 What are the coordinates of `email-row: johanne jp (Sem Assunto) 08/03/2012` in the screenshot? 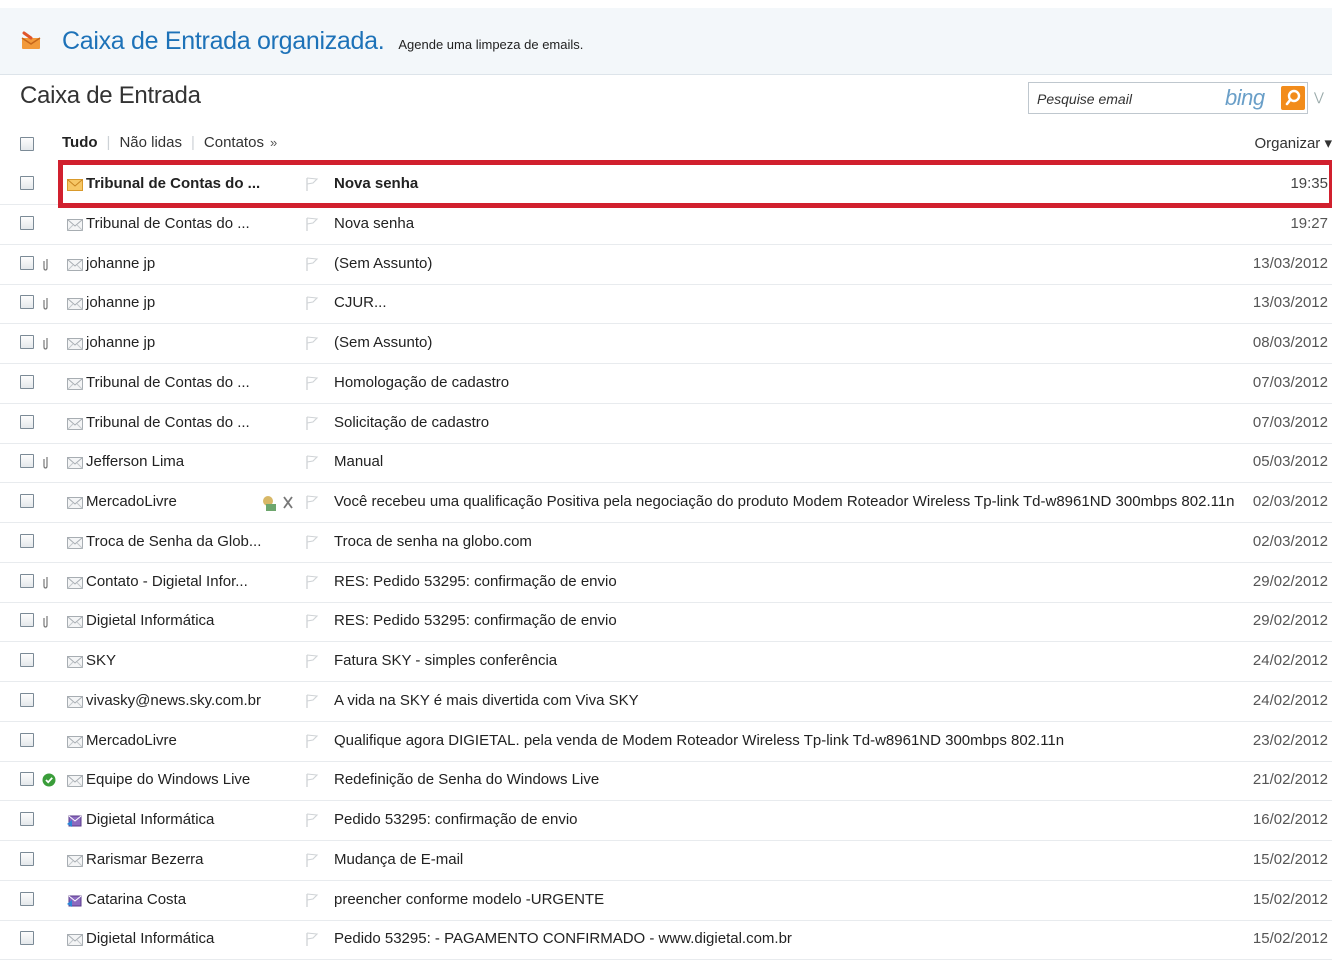 It's located at (666, 344).